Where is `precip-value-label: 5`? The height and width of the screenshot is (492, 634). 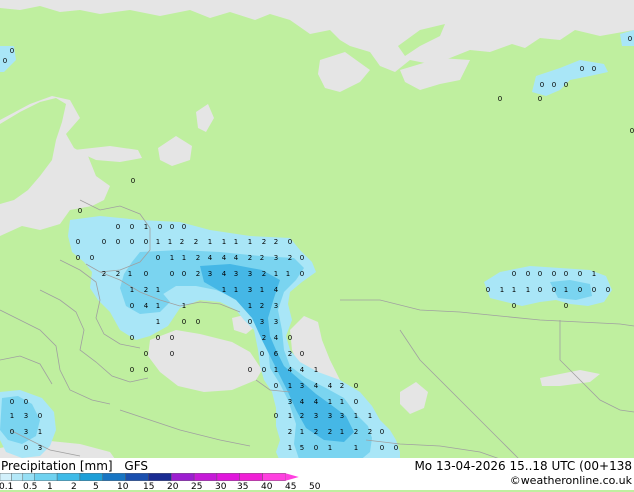
precip-value-label: 5 is located at coordinates (302, 448).